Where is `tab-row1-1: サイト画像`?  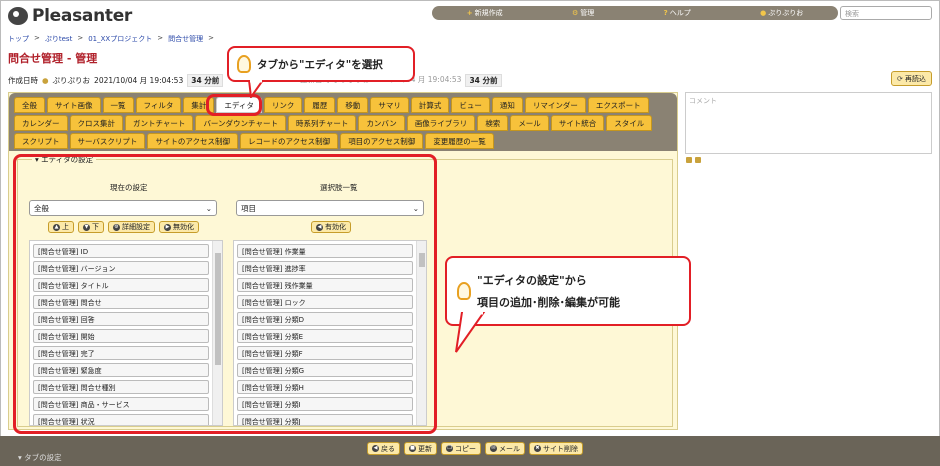
tab-row1-1: サイト画像 is located at coordinates (74, 105).